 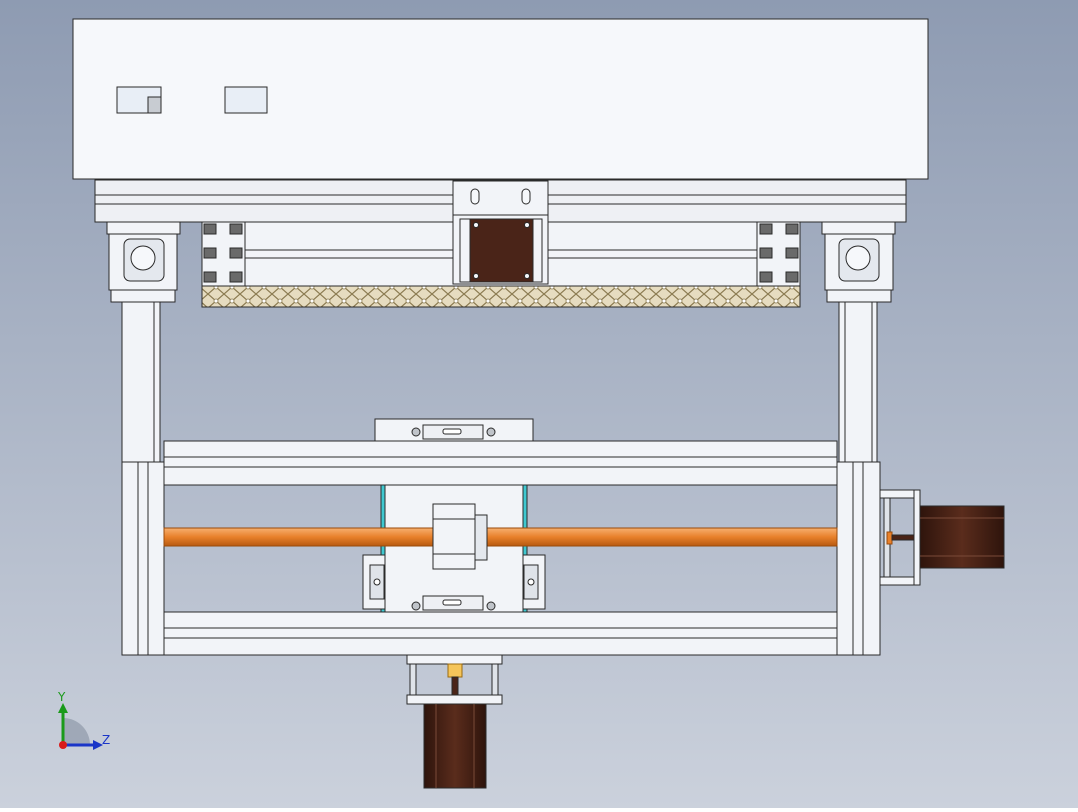 I want to click on guide-column-left, so click(x=141, y=382).